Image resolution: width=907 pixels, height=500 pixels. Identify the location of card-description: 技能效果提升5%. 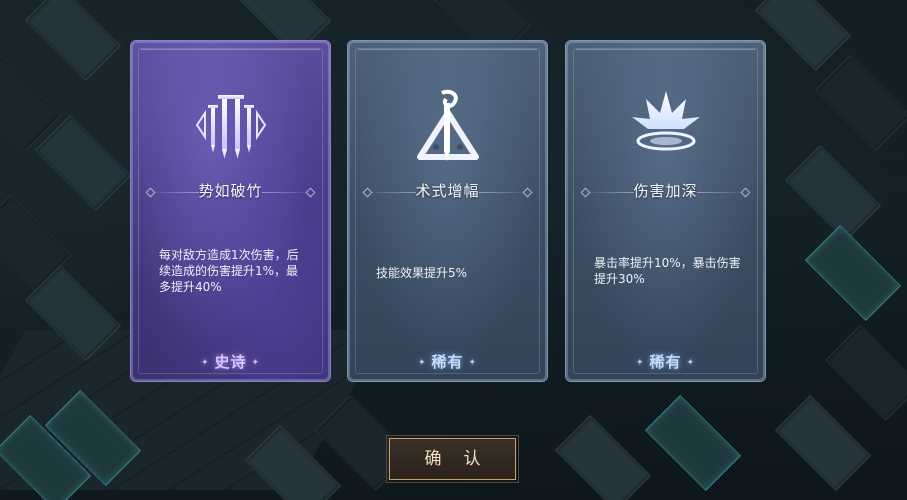
(422, 273).